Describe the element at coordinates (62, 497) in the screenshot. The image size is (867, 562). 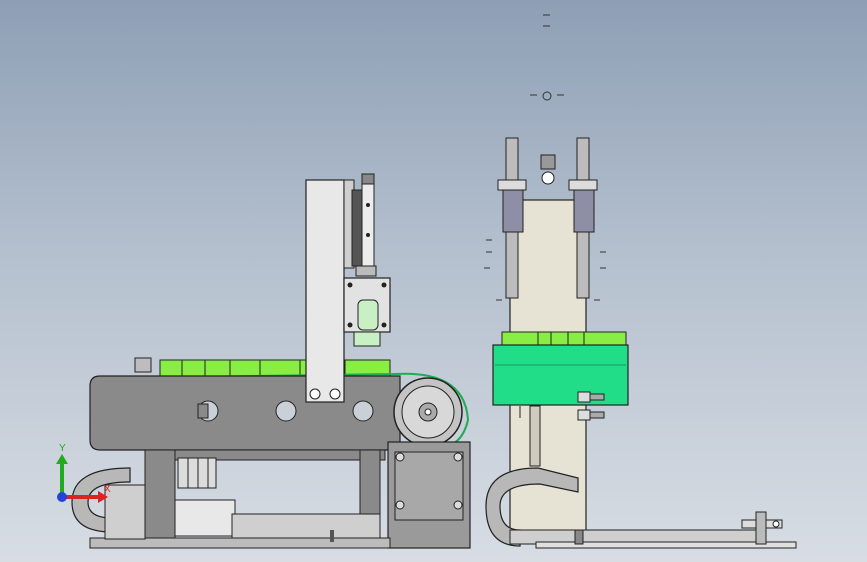
I see `triad-z-axis` at that location.